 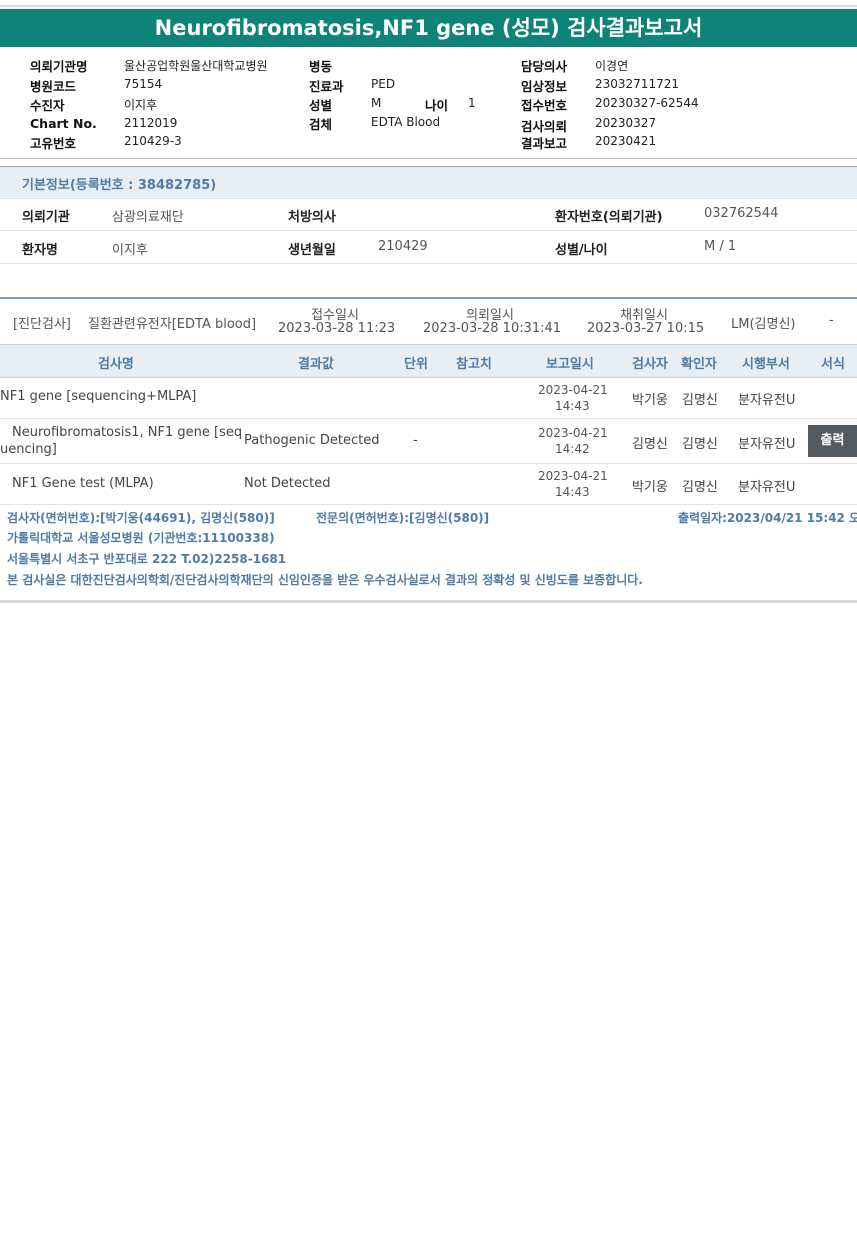 What do you see at coordinates (570, 364) in the screenshot?
I see `th-report-date: 보고일시` at bounding box center [570, 364].